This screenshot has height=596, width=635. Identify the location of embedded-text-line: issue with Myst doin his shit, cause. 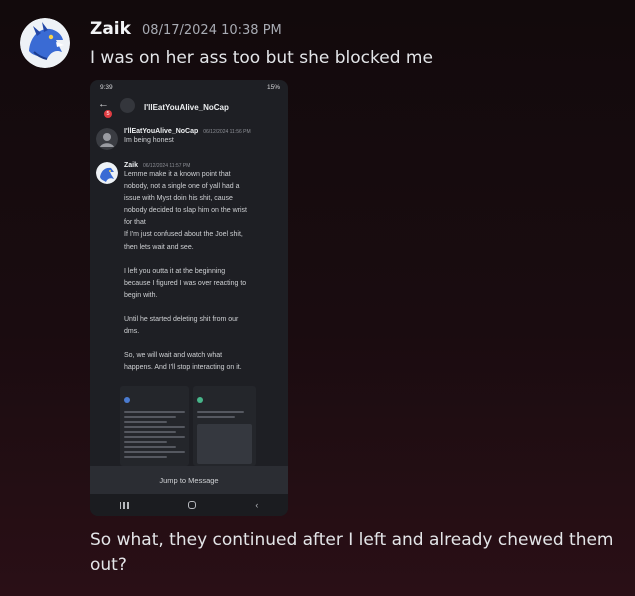
(178, 199).